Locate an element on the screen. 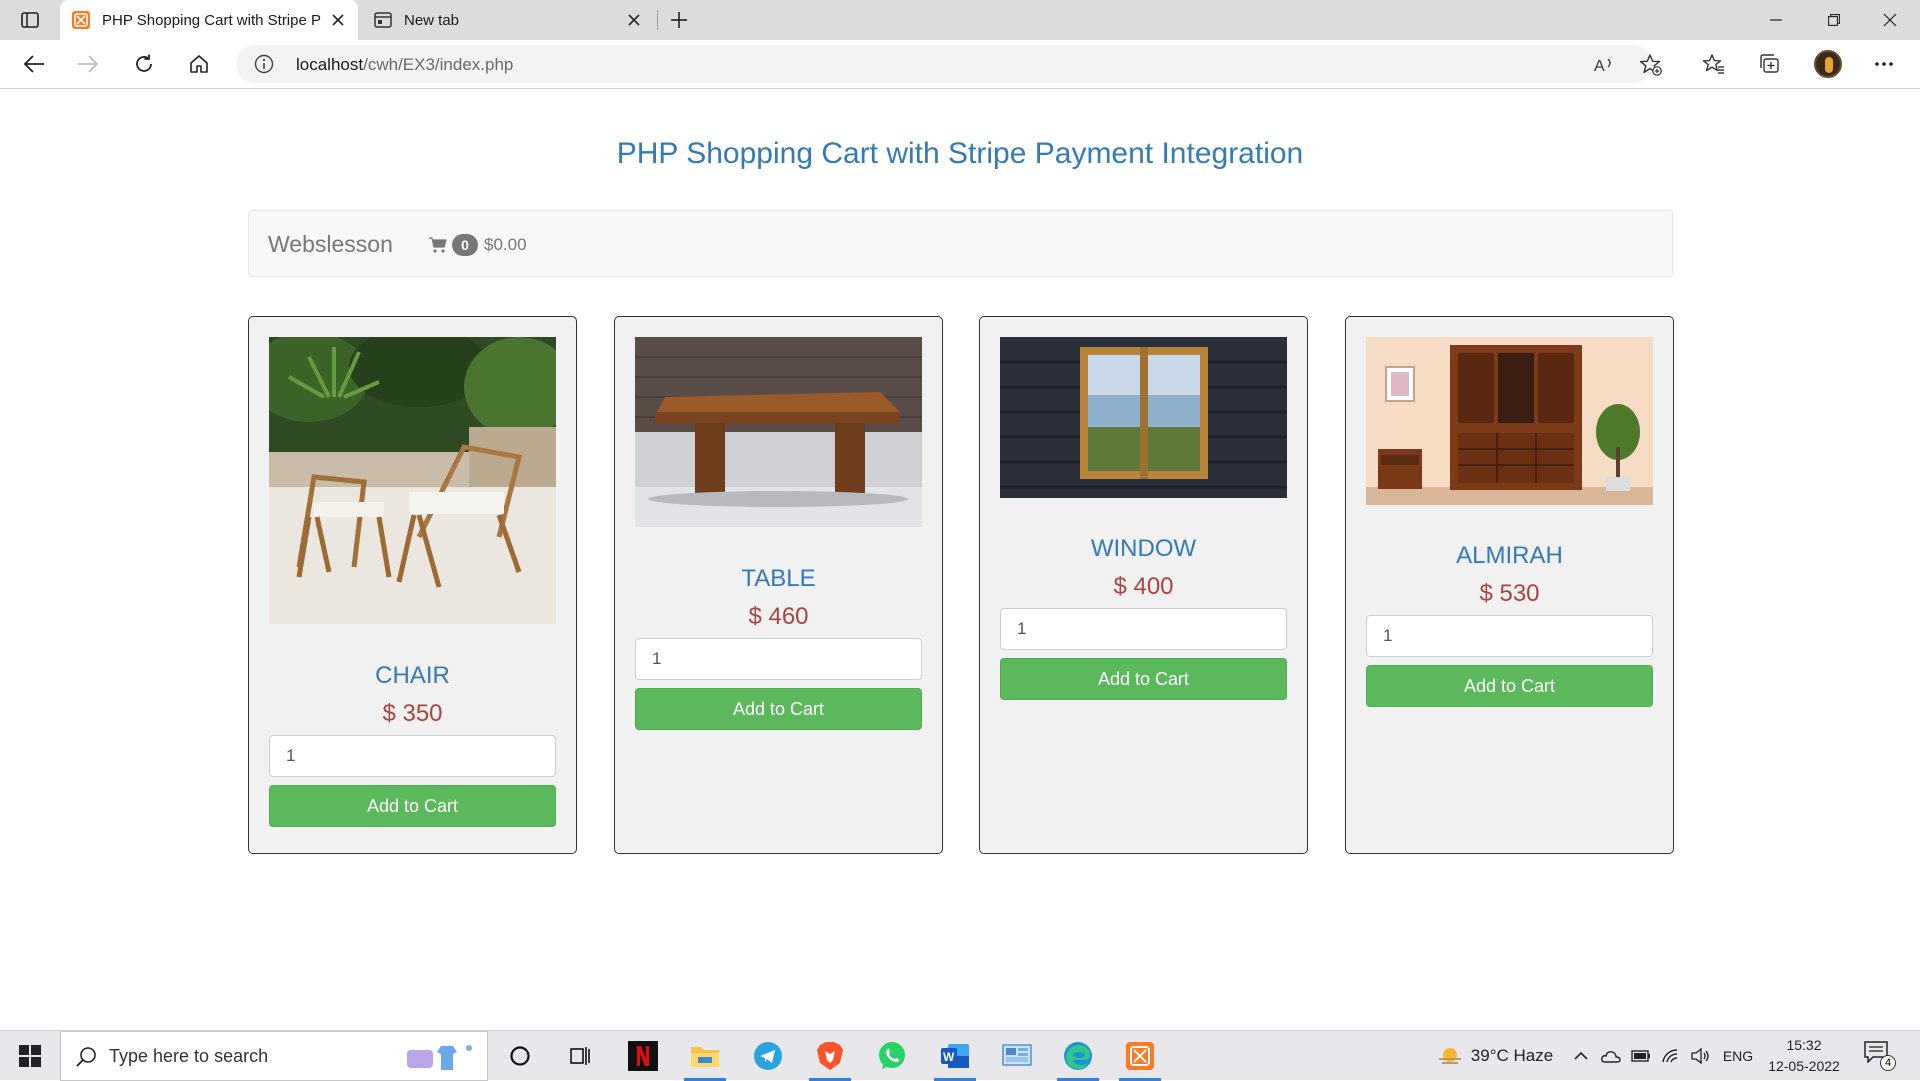 The width and height of the screenshot is (1920, 1081). product-card-table: TABLE $ 460 Add to Cart is located at coordinates (778, 585).